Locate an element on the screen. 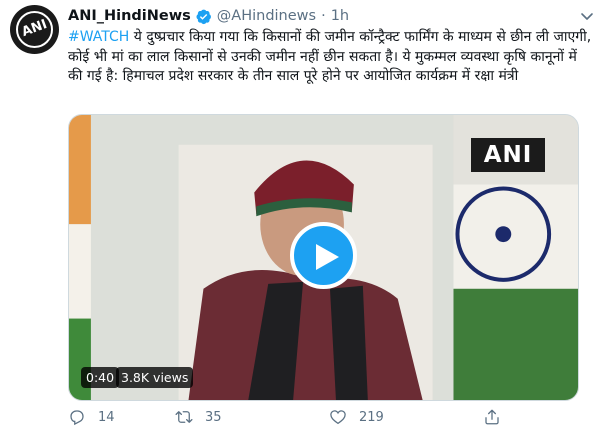 The image size is (607, 431). user-handle: @AHindinews is located at coordinates (266, 16).